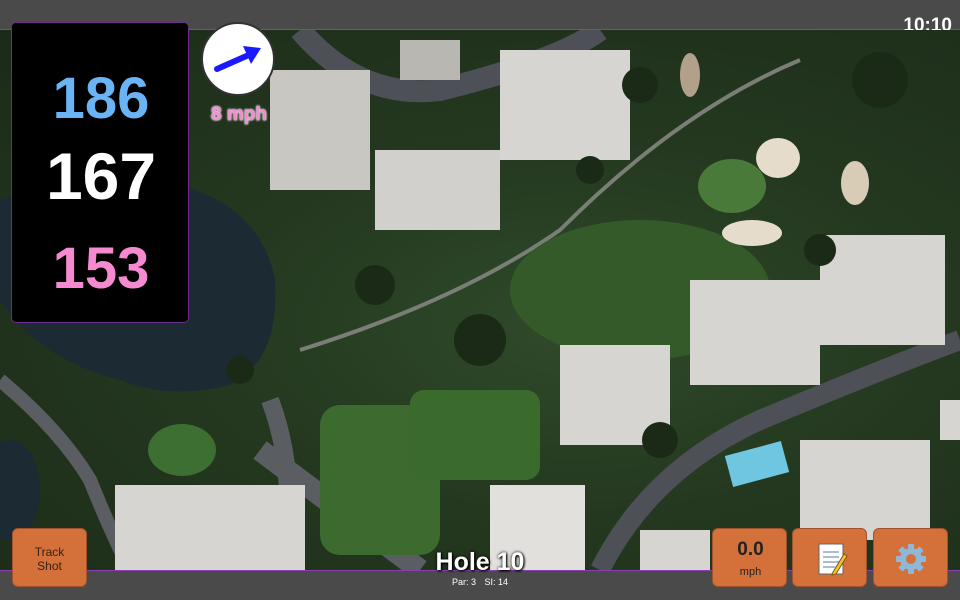 This screenshot has height=600, width=960. What do you see at coordinates (480, 582) in the screenshot?
I see `hole-info: Par: 3 SI: 14` at bounding box center [480, 582].